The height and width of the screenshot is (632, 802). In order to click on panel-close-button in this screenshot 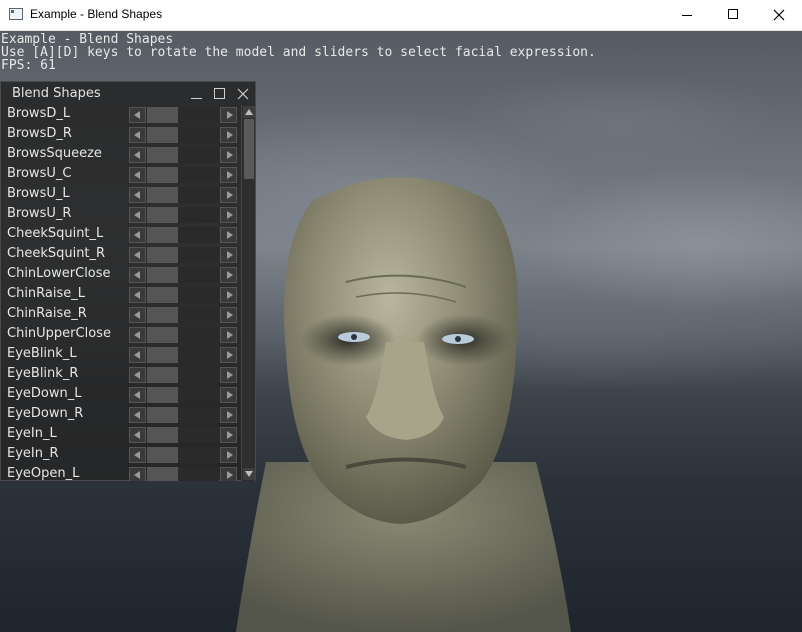, I will do `click(243, 93)`.